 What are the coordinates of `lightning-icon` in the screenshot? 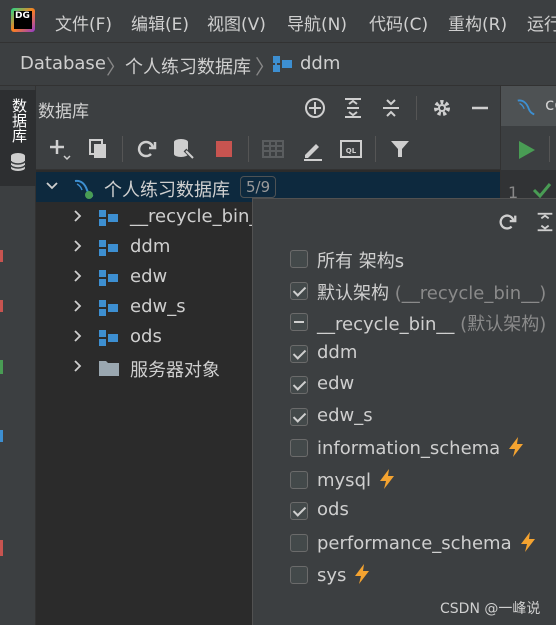 It's located at (362, 574).